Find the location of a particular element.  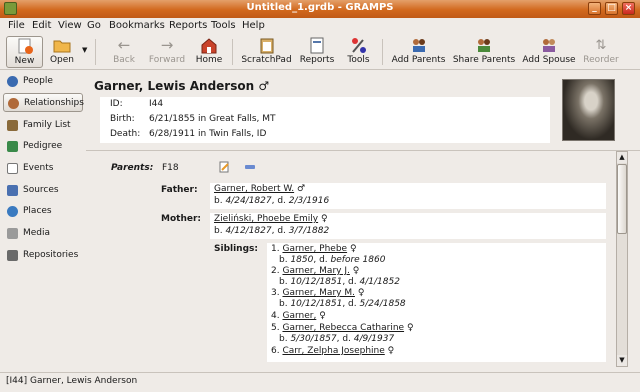

father-label: Father: is located at coordinates (179, 190).